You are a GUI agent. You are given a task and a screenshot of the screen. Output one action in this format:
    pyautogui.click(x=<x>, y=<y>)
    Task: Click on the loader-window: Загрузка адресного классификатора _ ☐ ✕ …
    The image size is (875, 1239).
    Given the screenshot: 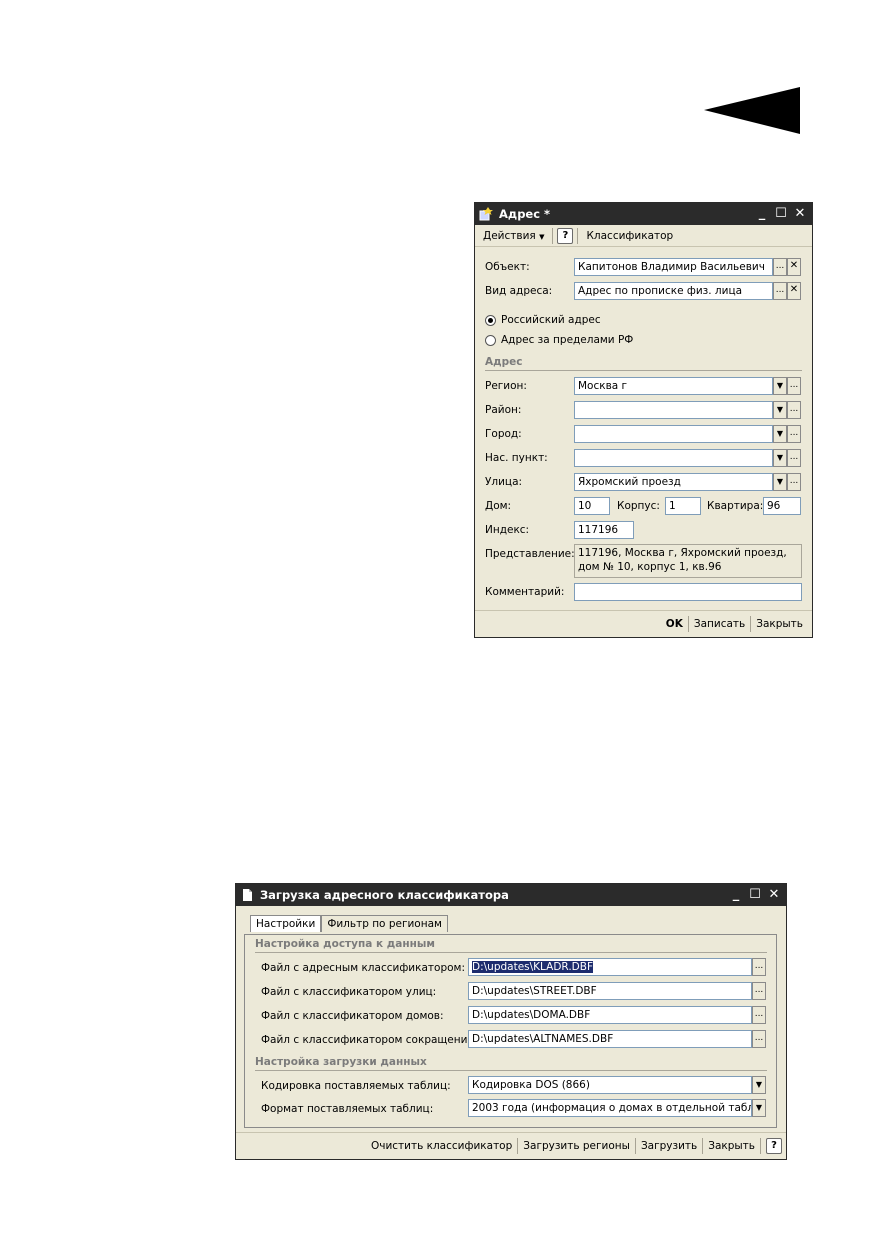 What is the action you would take?
    pyautogui.click(x=511, y=1021)
    